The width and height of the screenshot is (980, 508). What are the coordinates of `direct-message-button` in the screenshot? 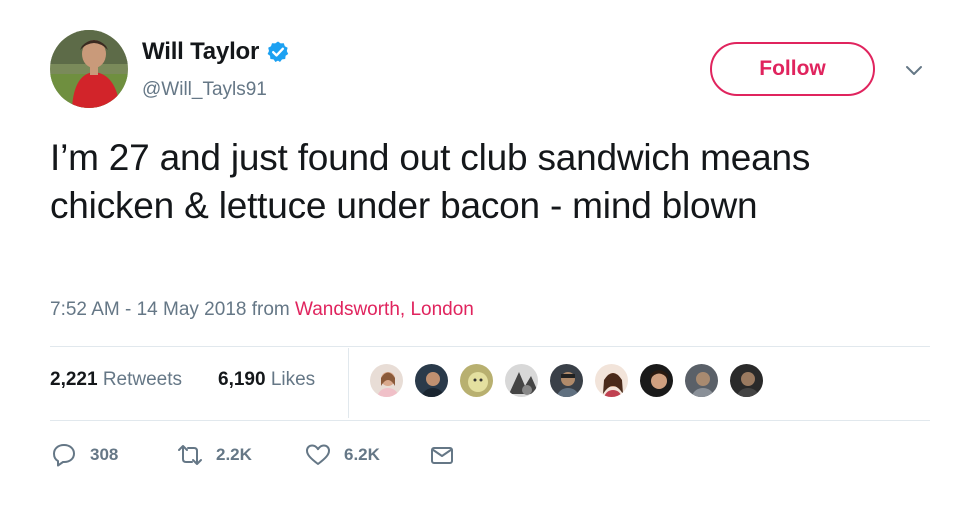 It's located at (442, 455).